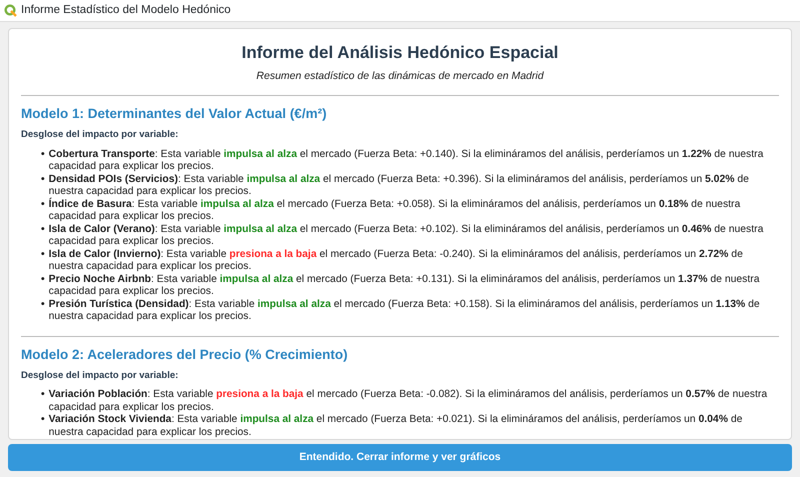 This screenshot has width=800, height=477. What do you see at coordinates (174, 114) in the screenshot?
I see `section-heading: Modelo 1: Determinantes del Valor Actual (€/m²)` at bounding box center [174, 114].